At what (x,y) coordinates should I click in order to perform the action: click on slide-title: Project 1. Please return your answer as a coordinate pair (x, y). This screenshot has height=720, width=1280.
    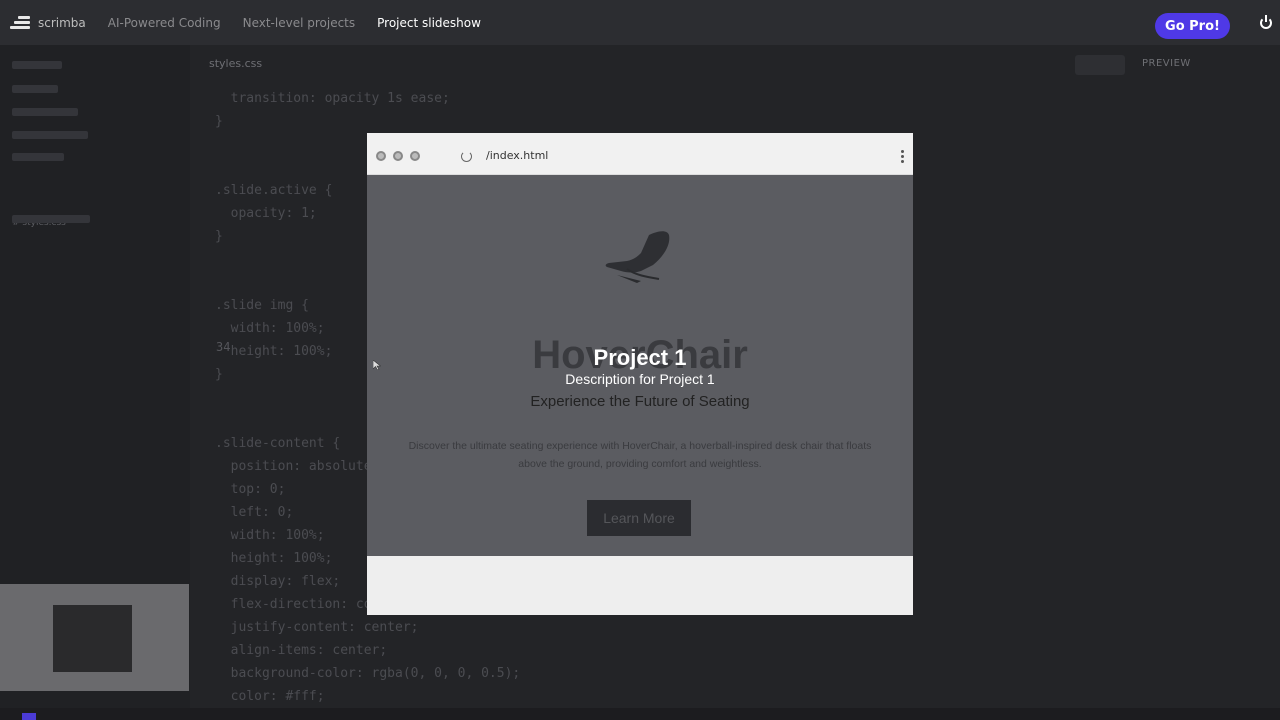
    Looking at the image, I should click on (640, 357).